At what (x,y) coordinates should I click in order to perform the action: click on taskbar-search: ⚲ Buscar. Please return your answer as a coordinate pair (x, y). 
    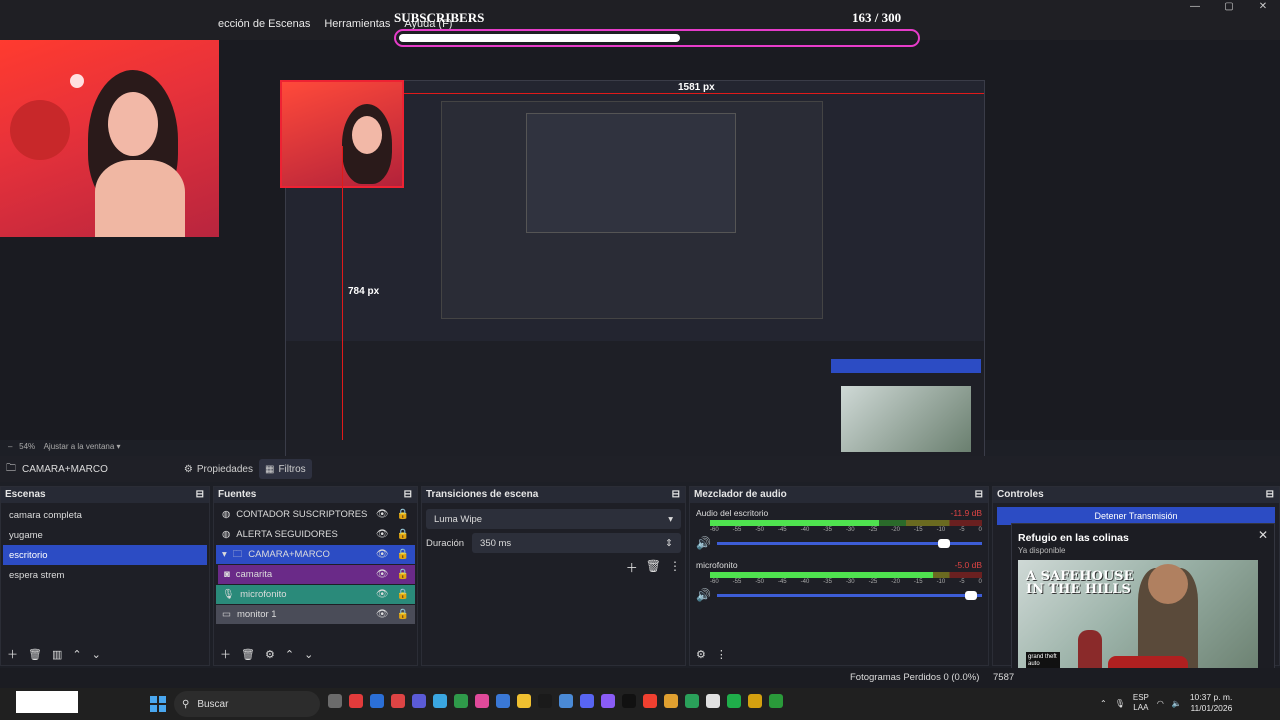
    Looking at the image, I should click on (247, 704).